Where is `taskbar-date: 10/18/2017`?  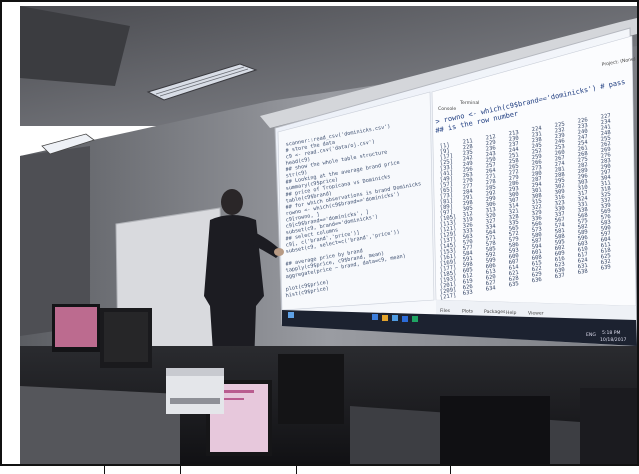
taskbar-date: 10/18/2017 is located at coordinates (613, 340).